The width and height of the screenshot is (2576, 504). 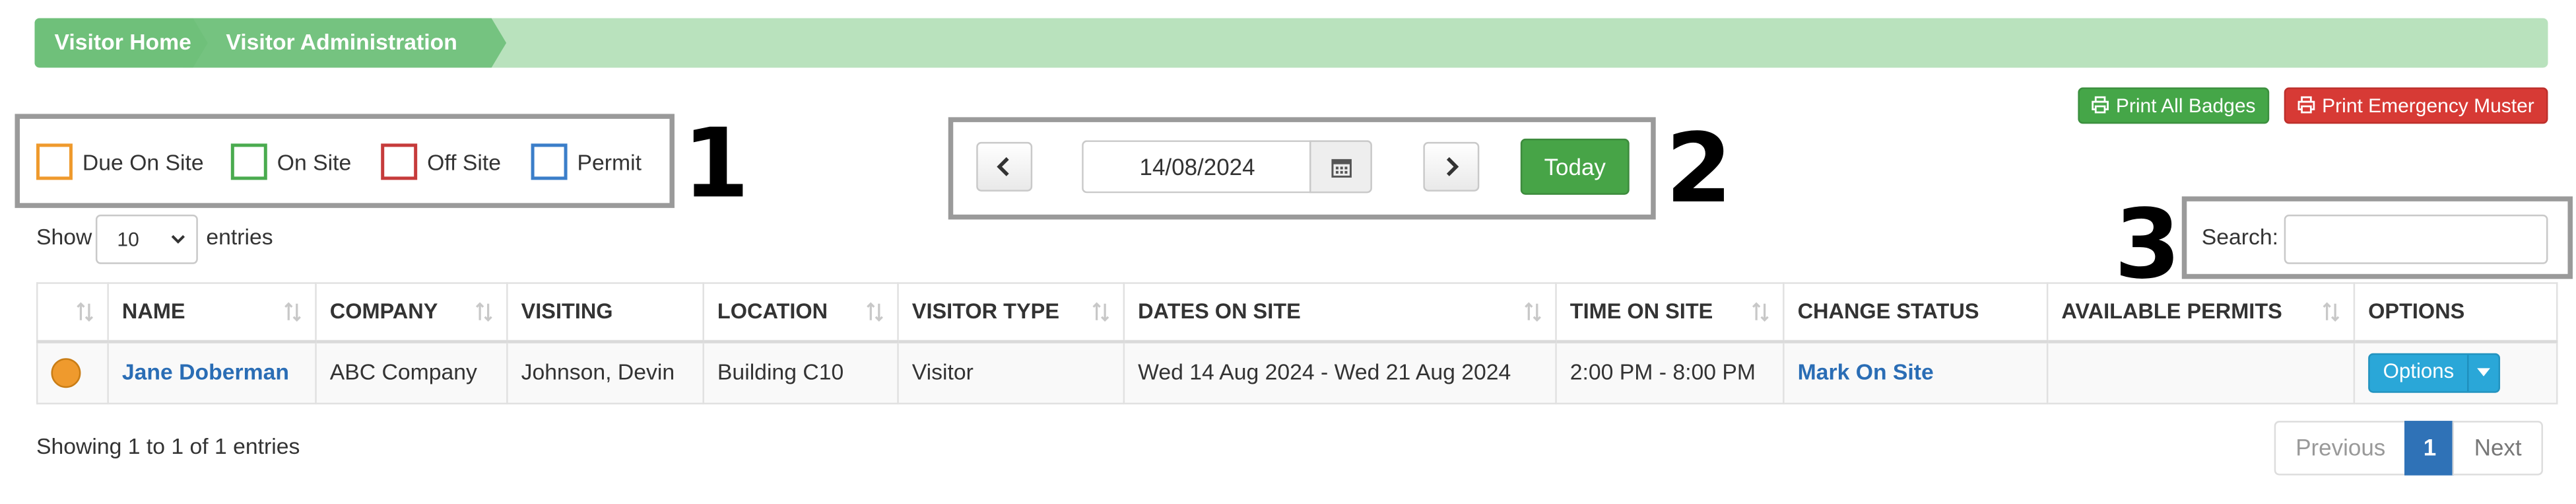 I want to click on mark-on-site-link: Mark On Site, so click(x=1866, y=372).